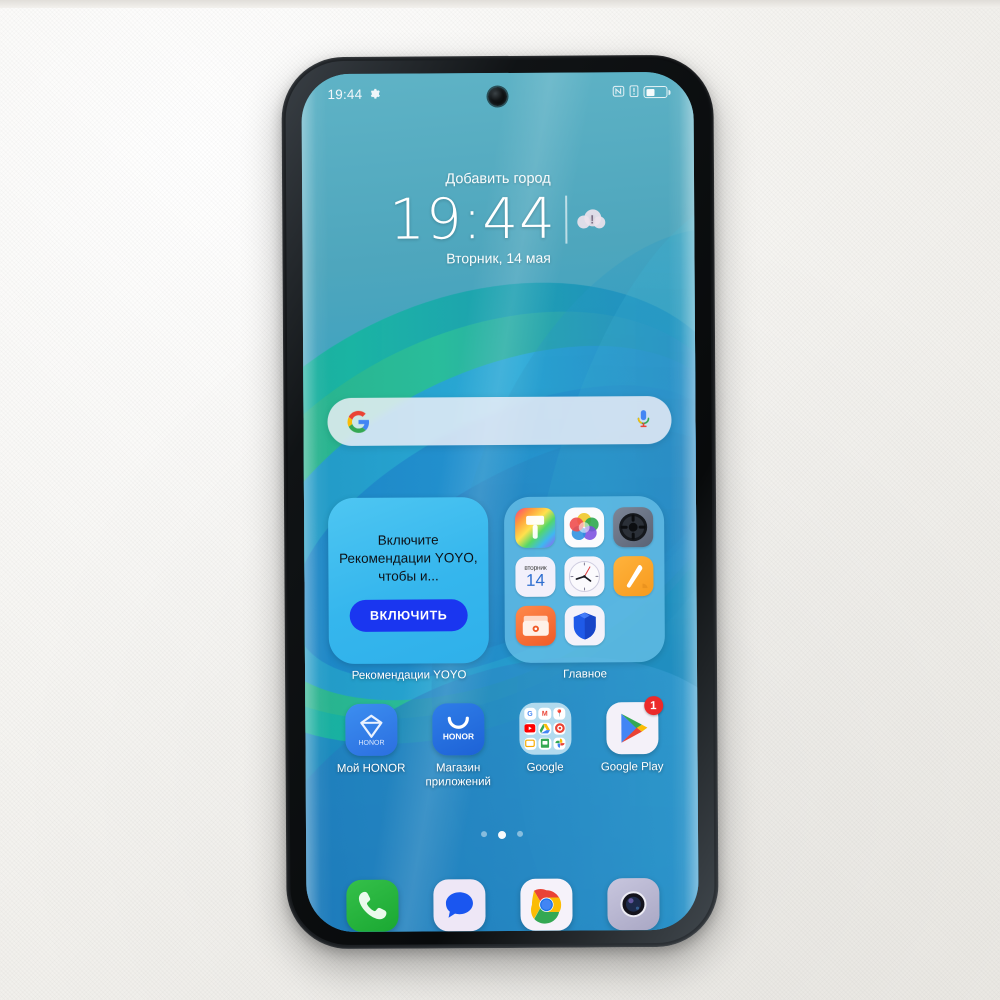  Describe the element at coordinates (643, 420) in the screenshot. I see `microphone-icon` at that location.